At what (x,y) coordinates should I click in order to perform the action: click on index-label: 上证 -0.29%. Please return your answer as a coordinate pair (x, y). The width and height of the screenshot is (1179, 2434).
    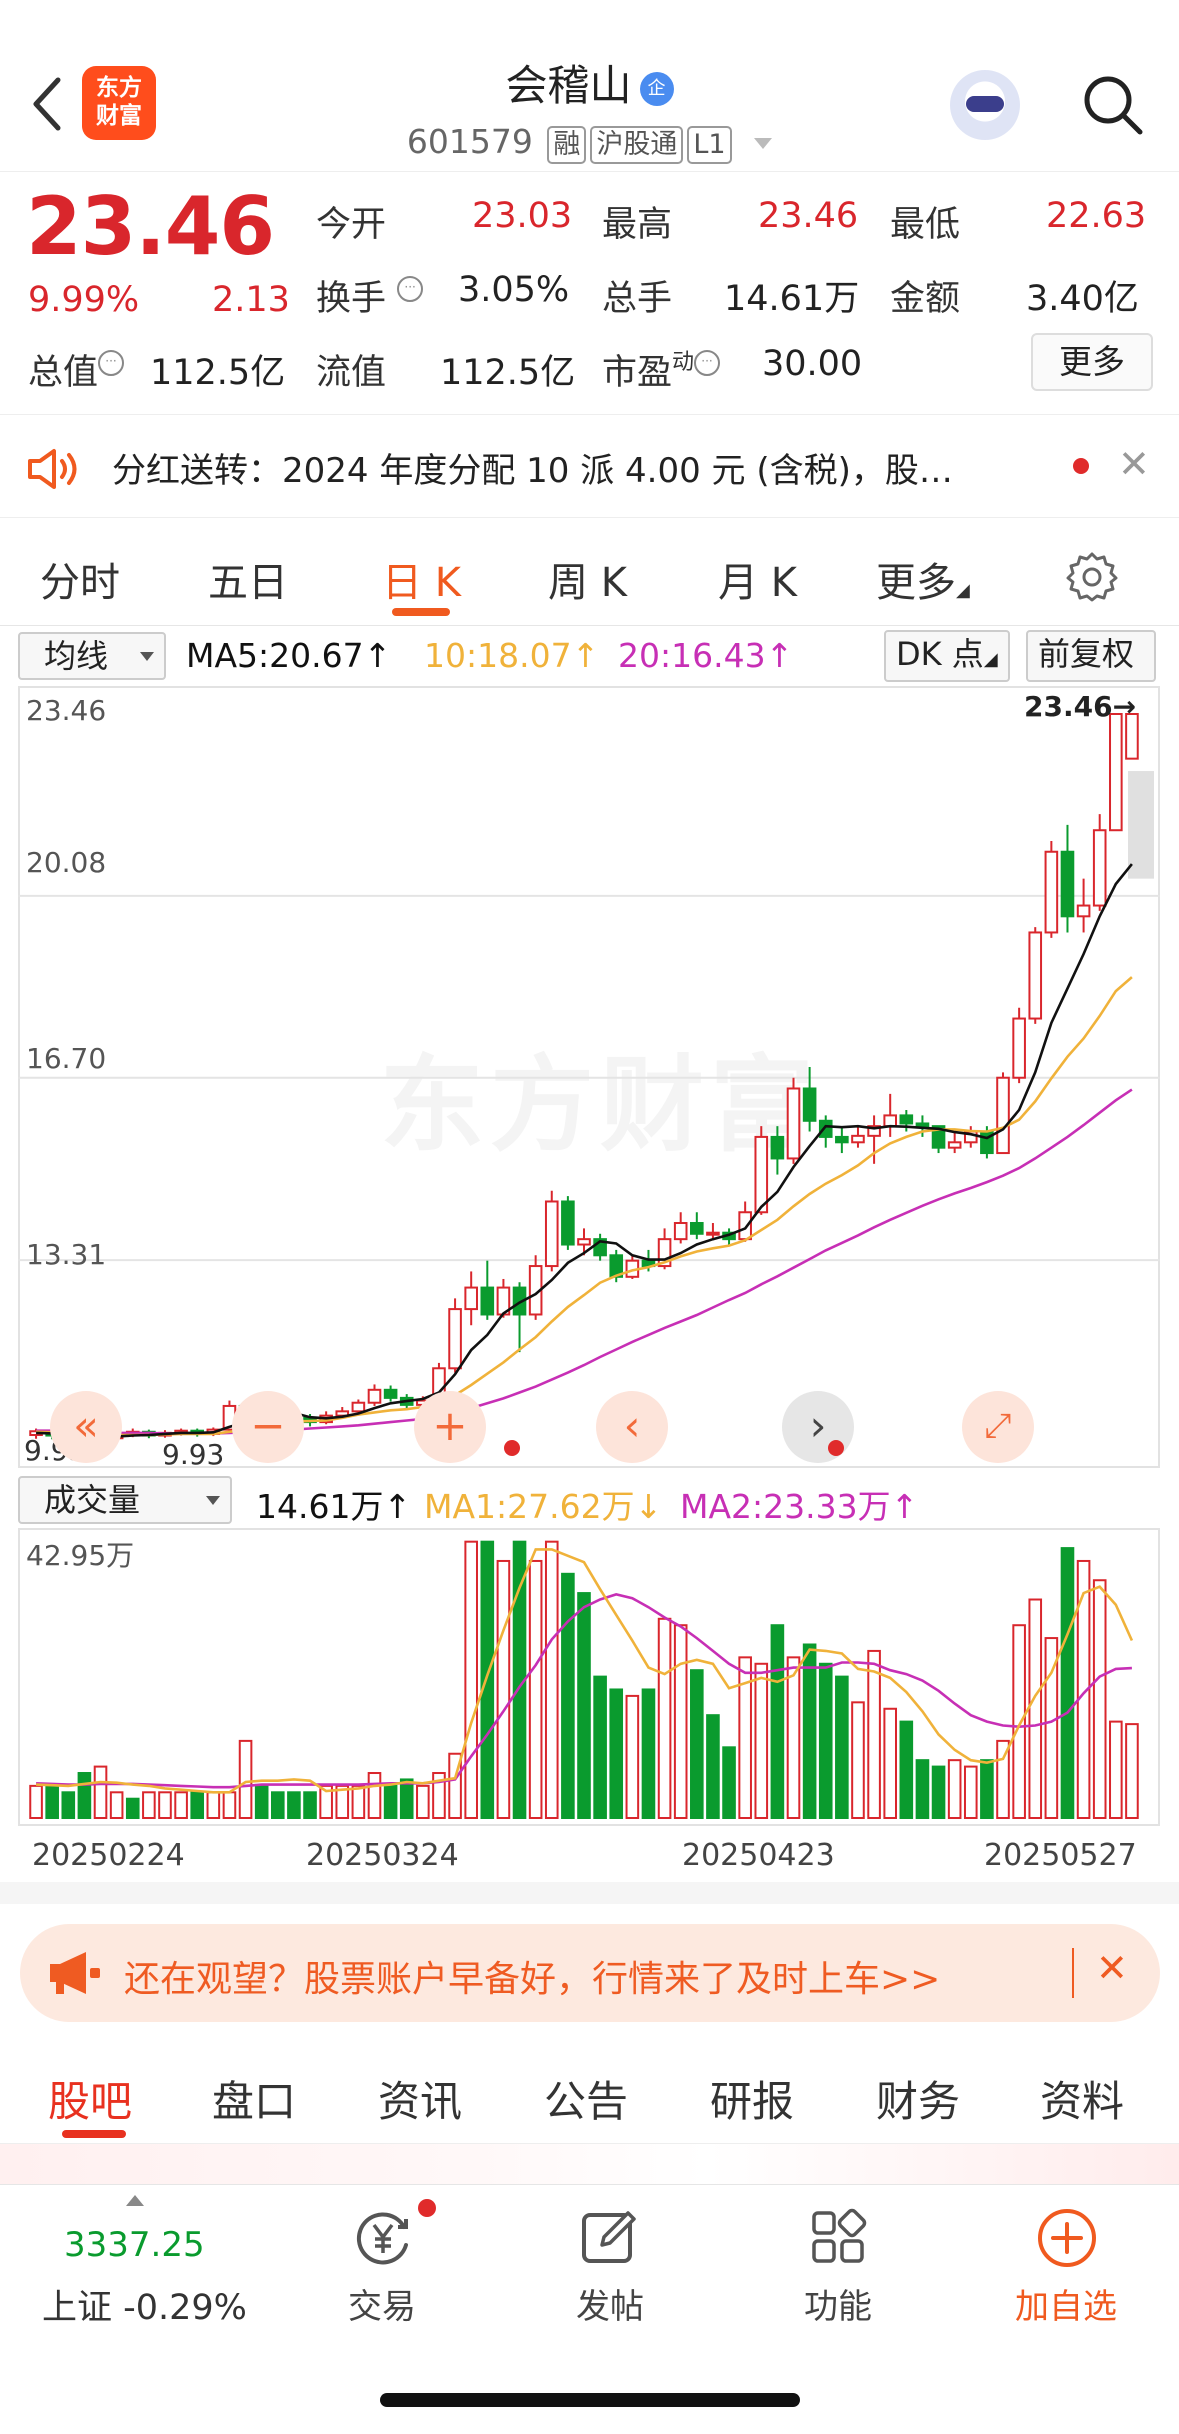
    Looking at the image, I should click on (144, 2304).